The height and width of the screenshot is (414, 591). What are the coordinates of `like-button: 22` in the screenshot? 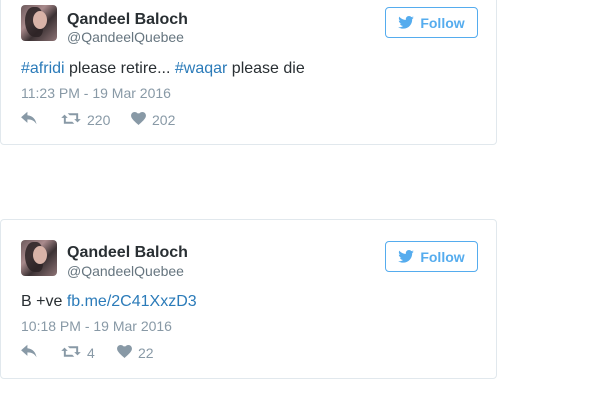 It's located at (135, 352).